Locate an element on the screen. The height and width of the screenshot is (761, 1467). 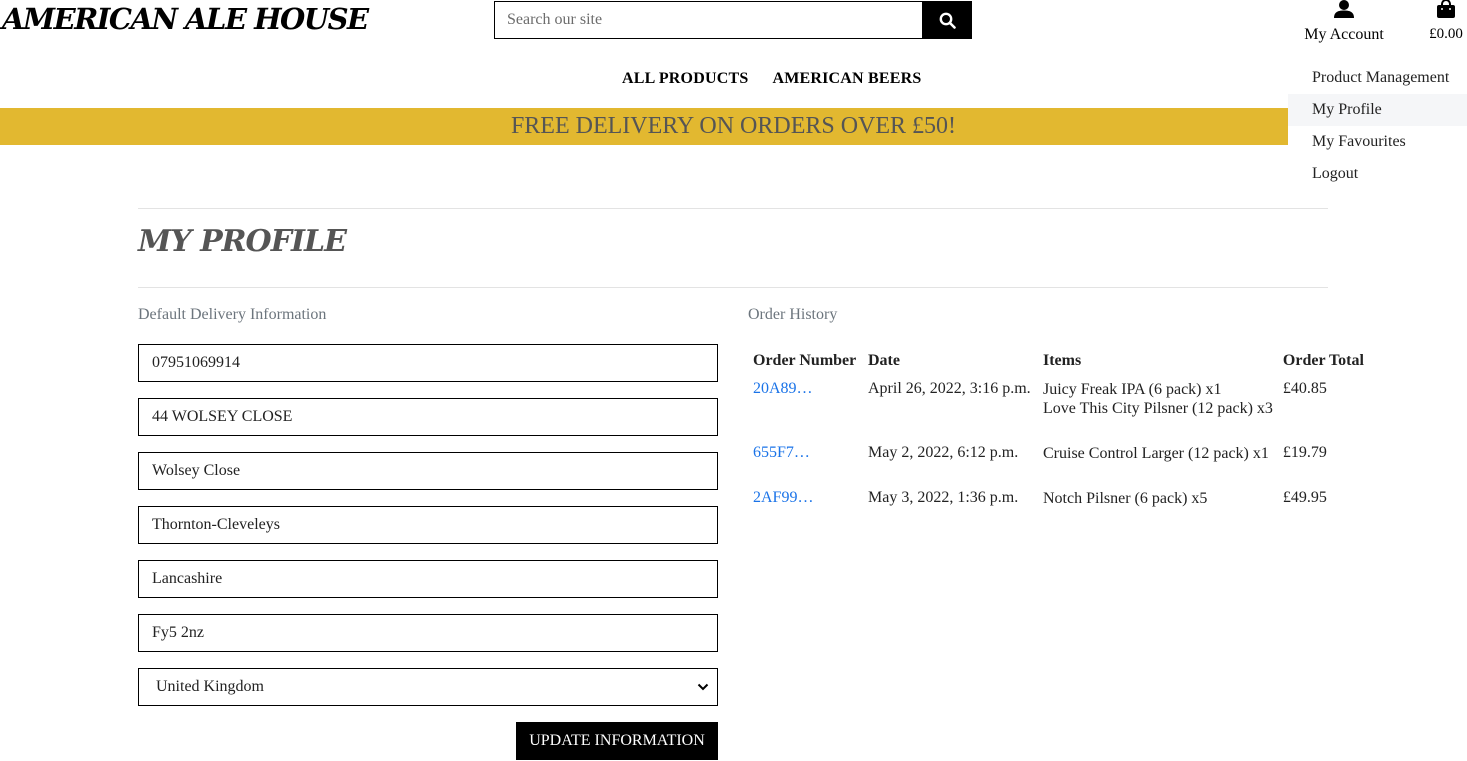
town-city-field: Thornton-Cleveleys is located at coordinates (428, 525).